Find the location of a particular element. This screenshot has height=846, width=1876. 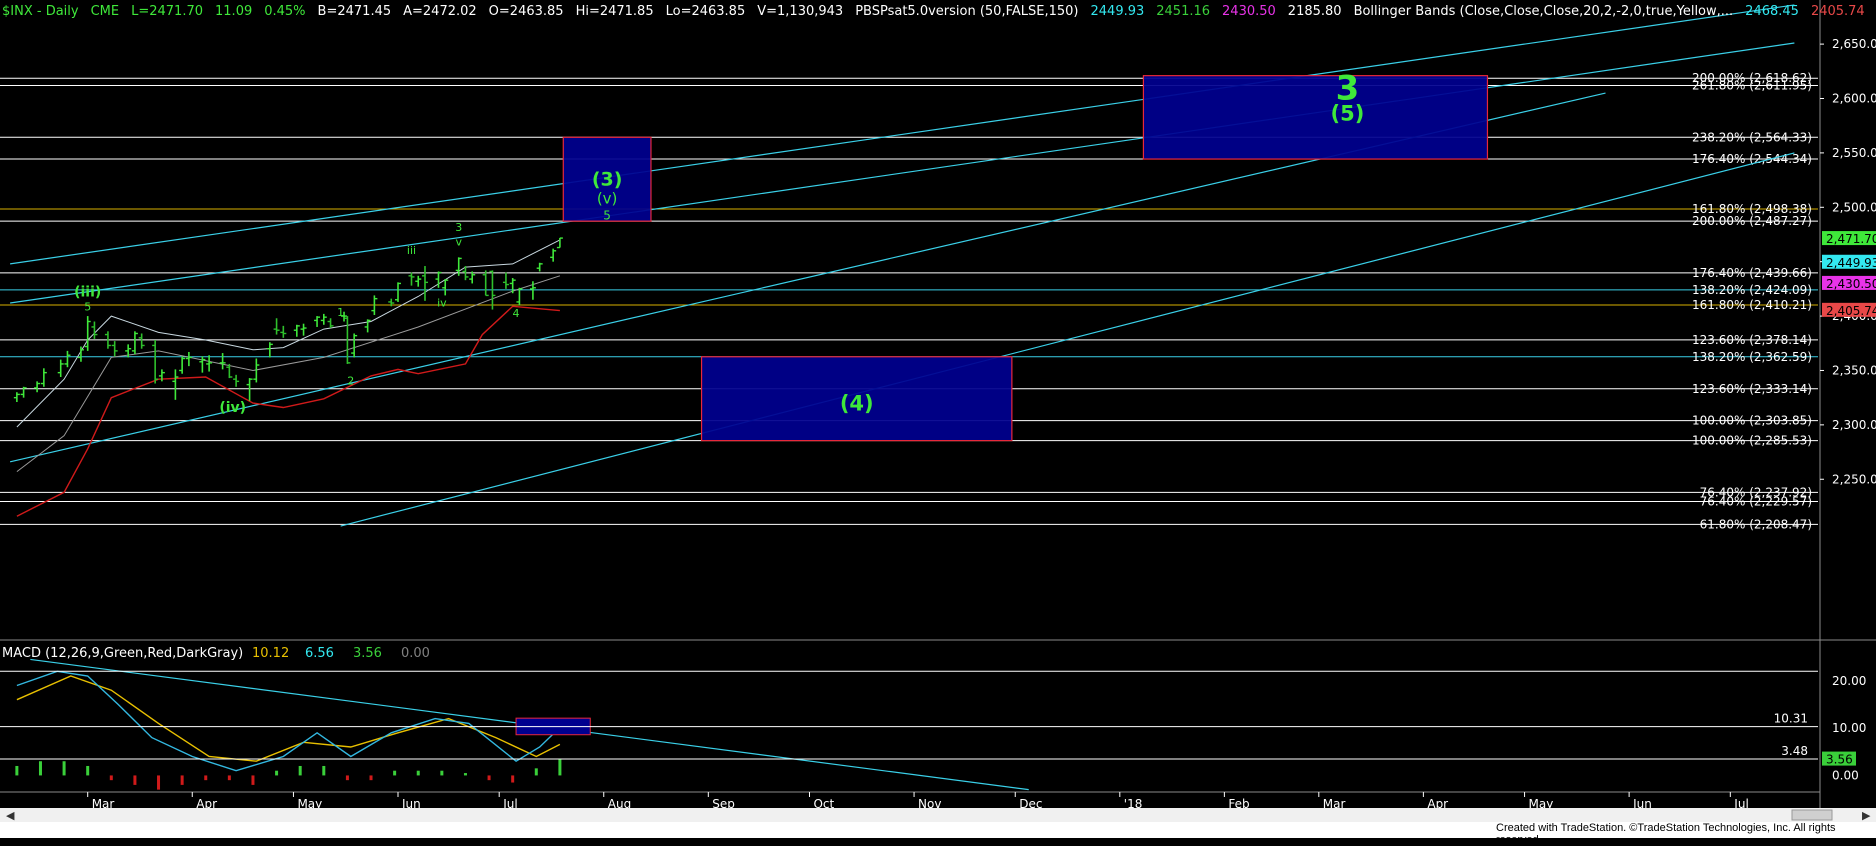

wave-label: 3 is located at coordinates (458, 227).